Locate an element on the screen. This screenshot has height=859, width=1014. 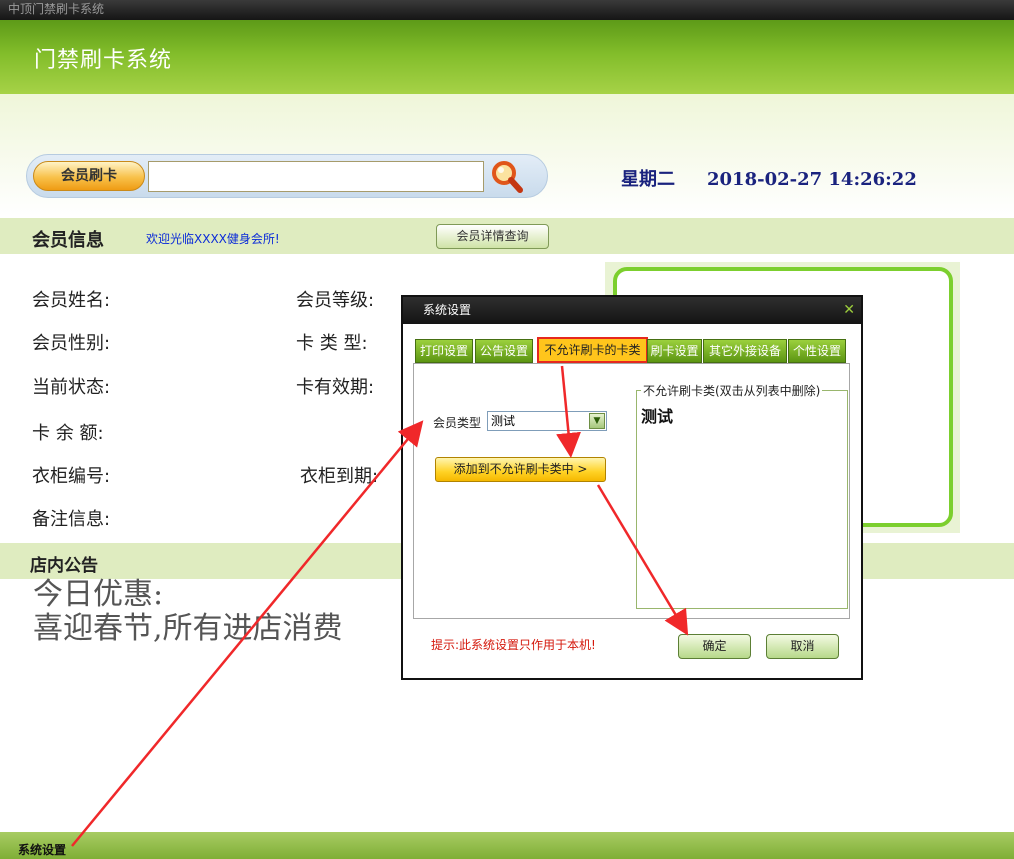
app-title: 门禁刷卡系统 is located at coordinates (103, 60).